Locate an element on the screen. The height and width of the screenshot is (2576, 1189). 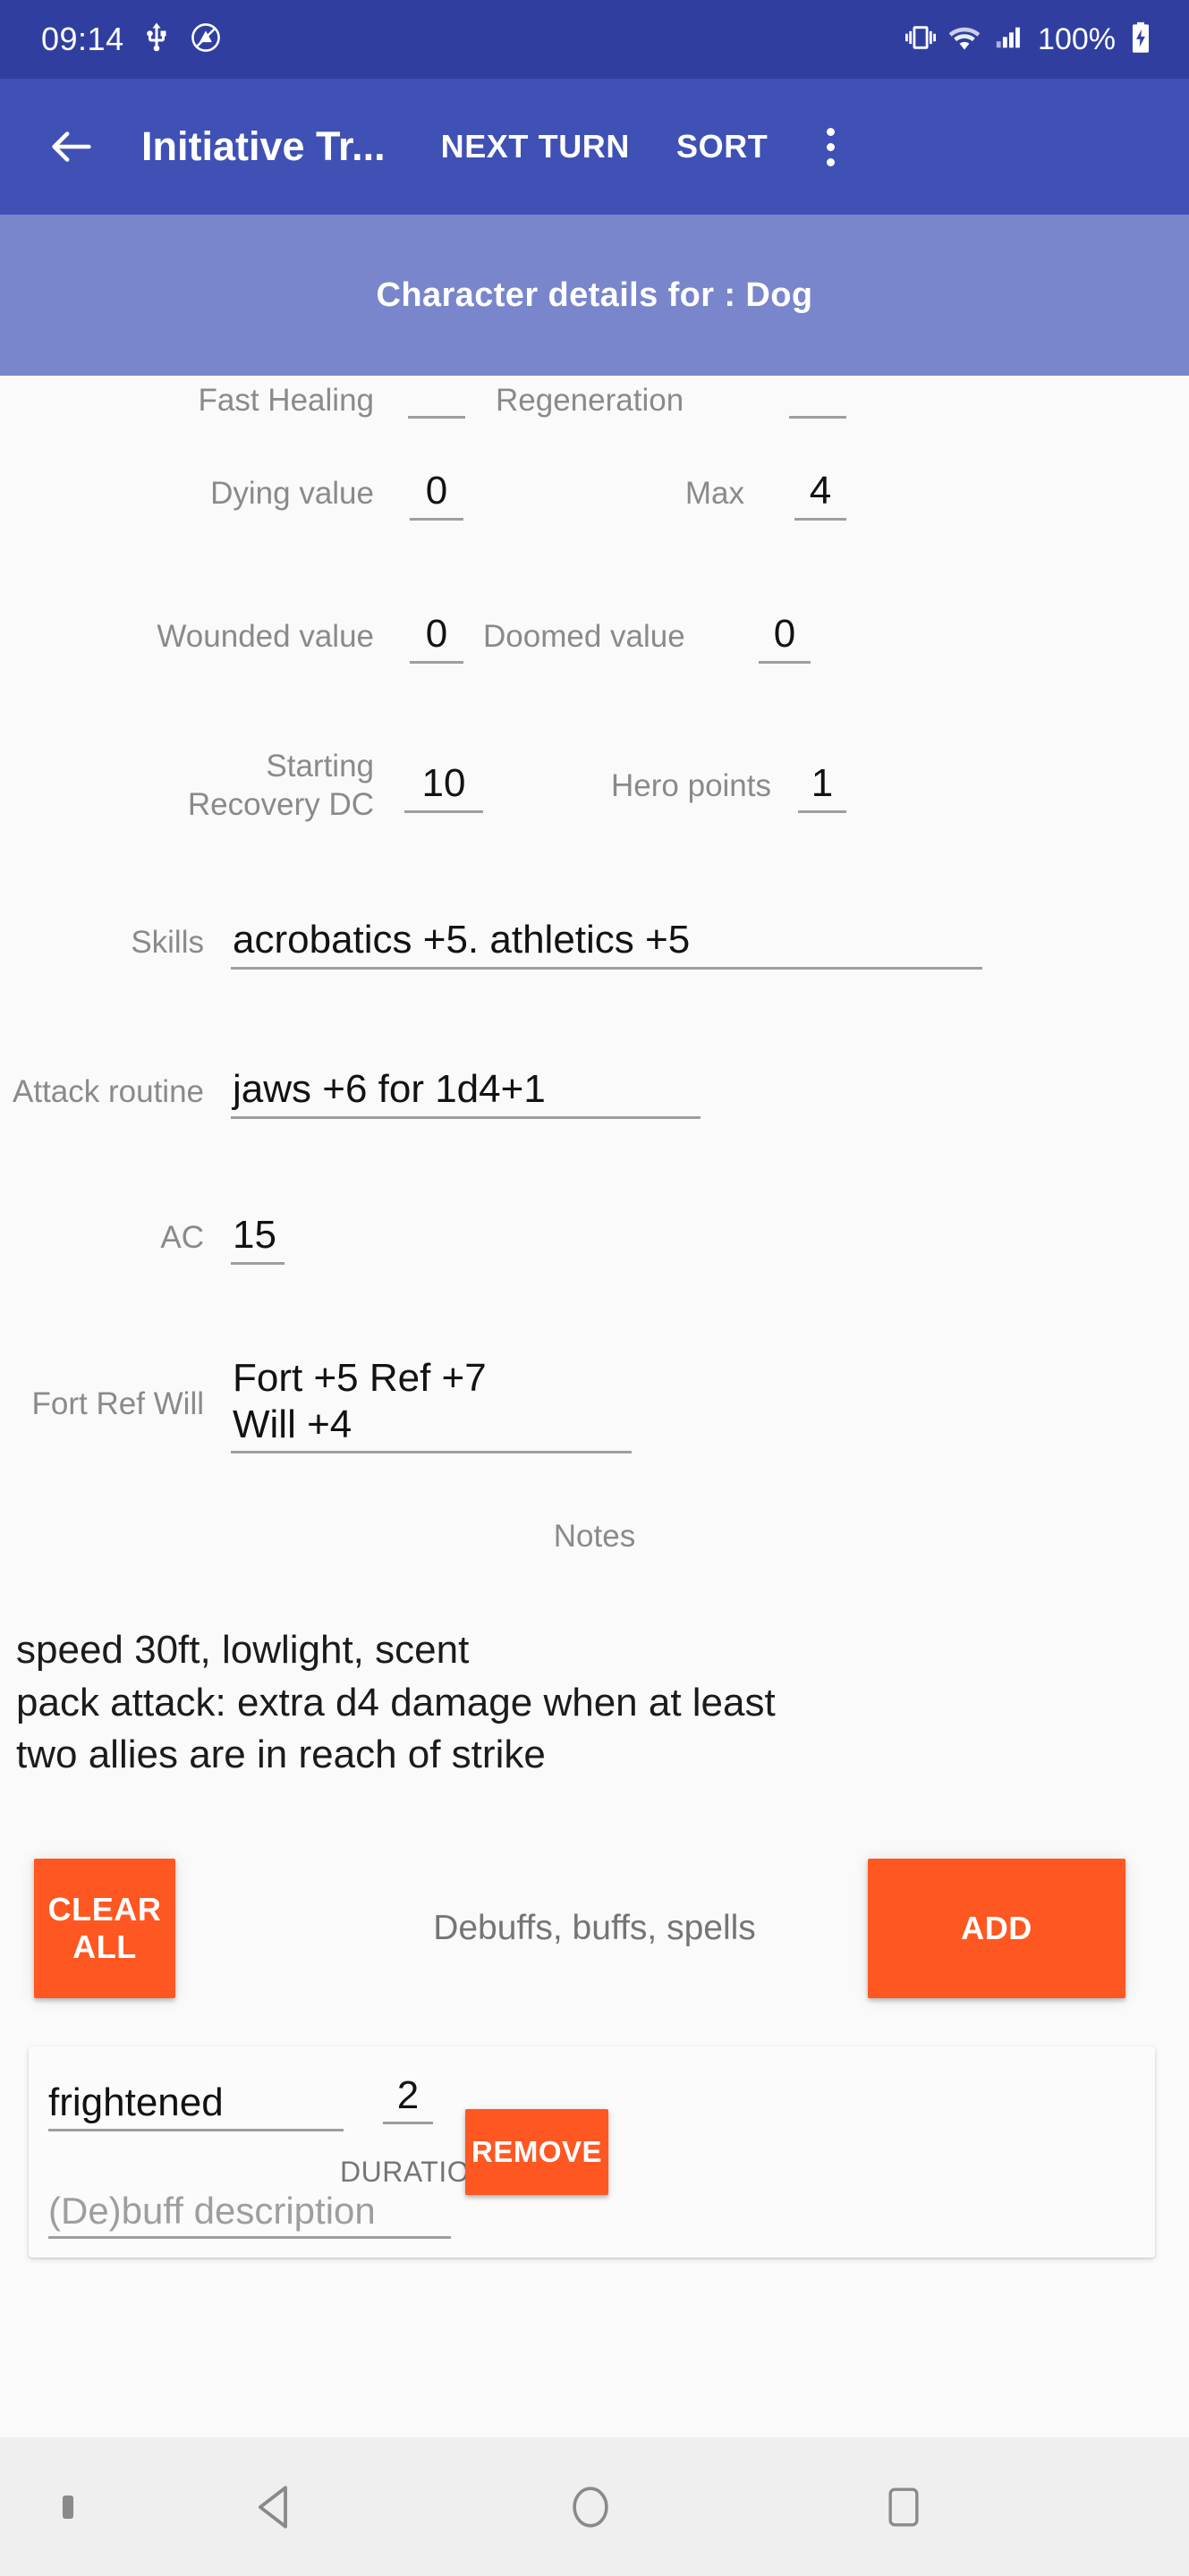
debuff-name-input: frightened is located at coordinates (196, 2105).